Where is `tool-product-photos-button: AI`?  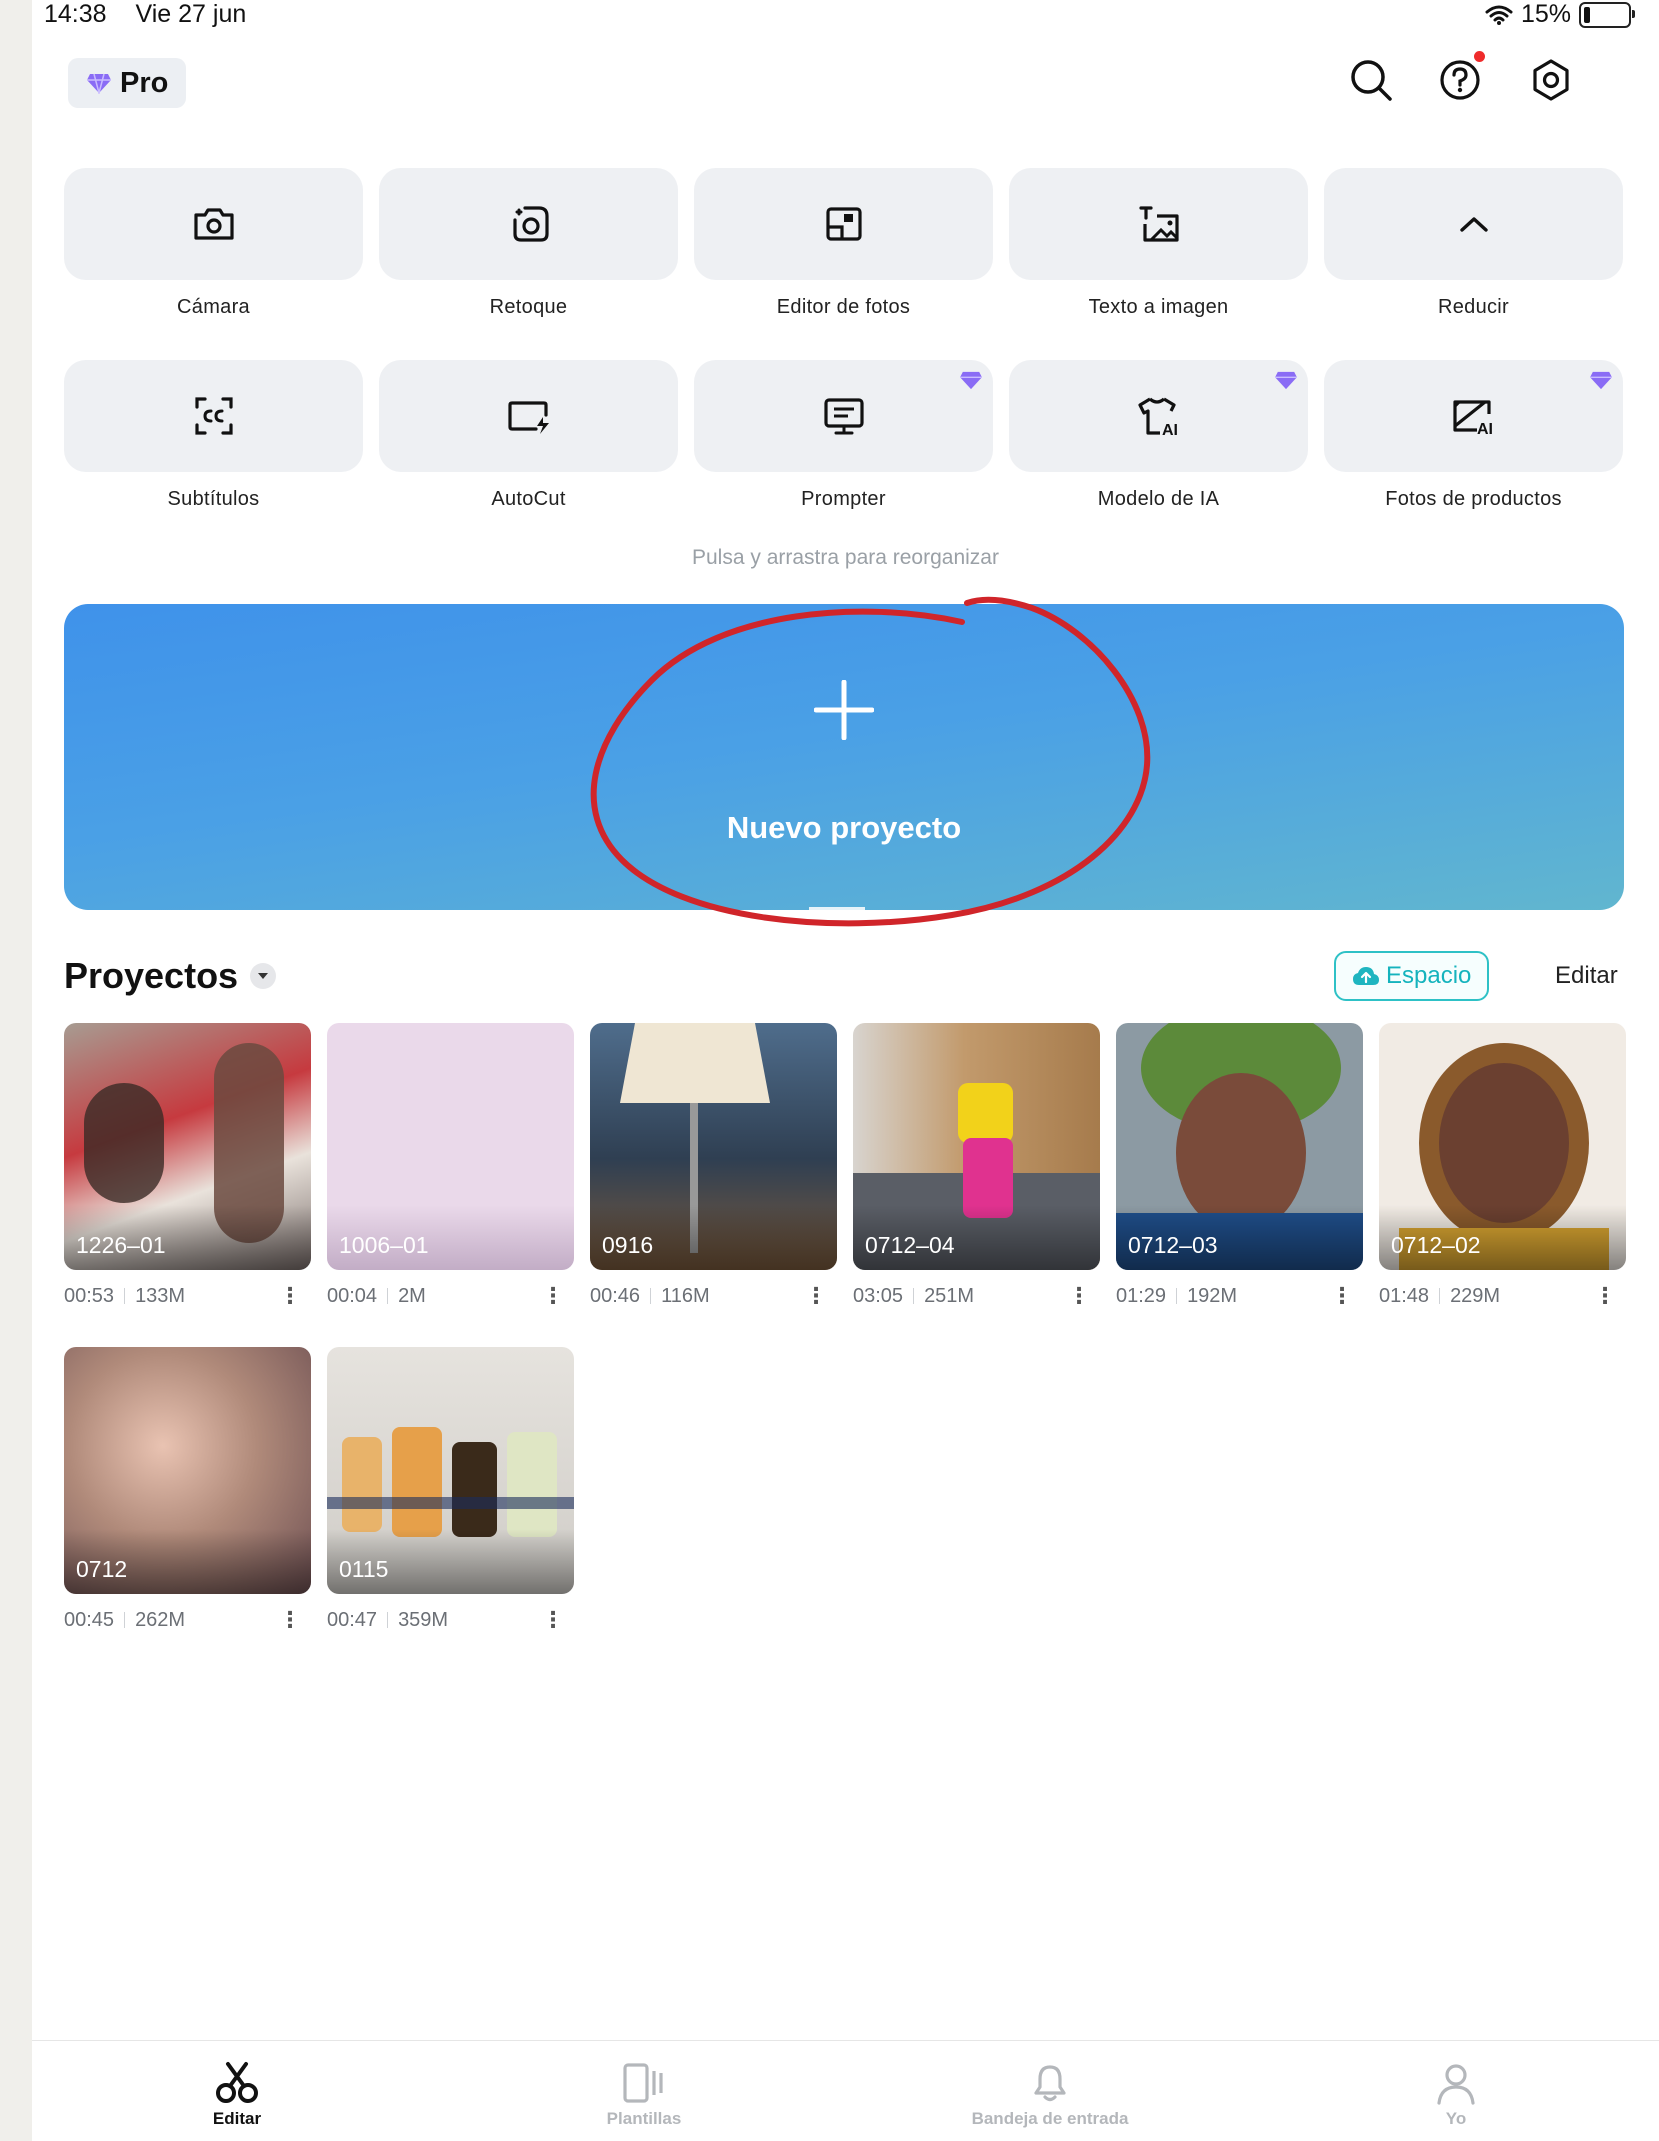
tool-product-photos-button: AI is located at coordinates (1473, 416).